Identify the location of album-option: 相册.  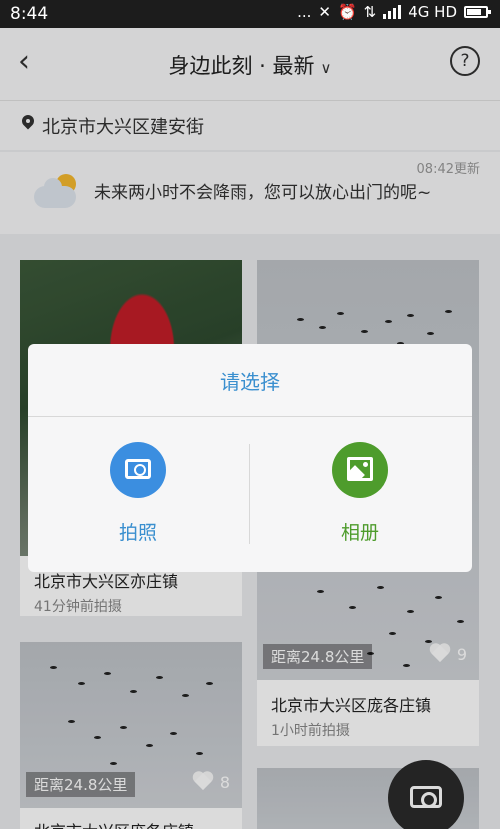
(360, 497).